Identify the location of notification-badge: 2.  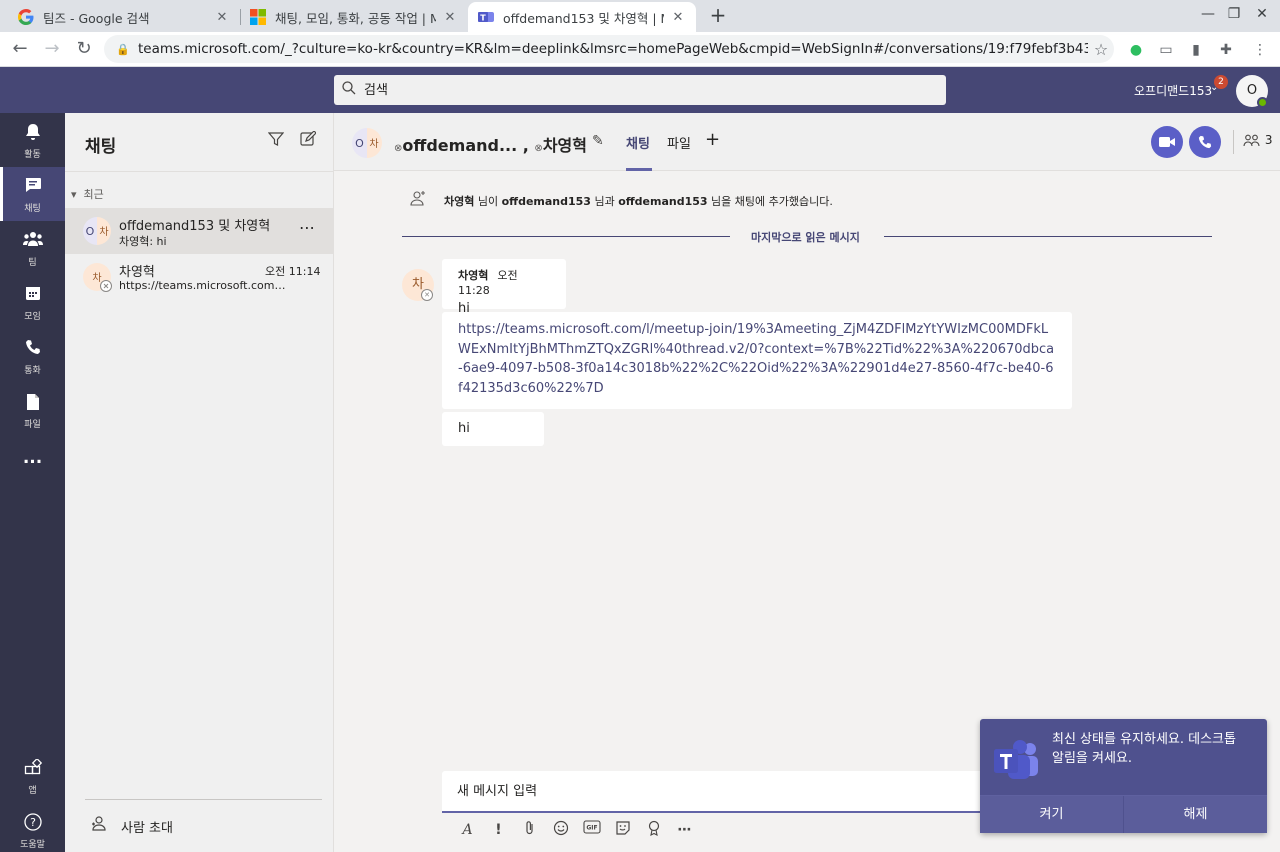
(1221, 82).